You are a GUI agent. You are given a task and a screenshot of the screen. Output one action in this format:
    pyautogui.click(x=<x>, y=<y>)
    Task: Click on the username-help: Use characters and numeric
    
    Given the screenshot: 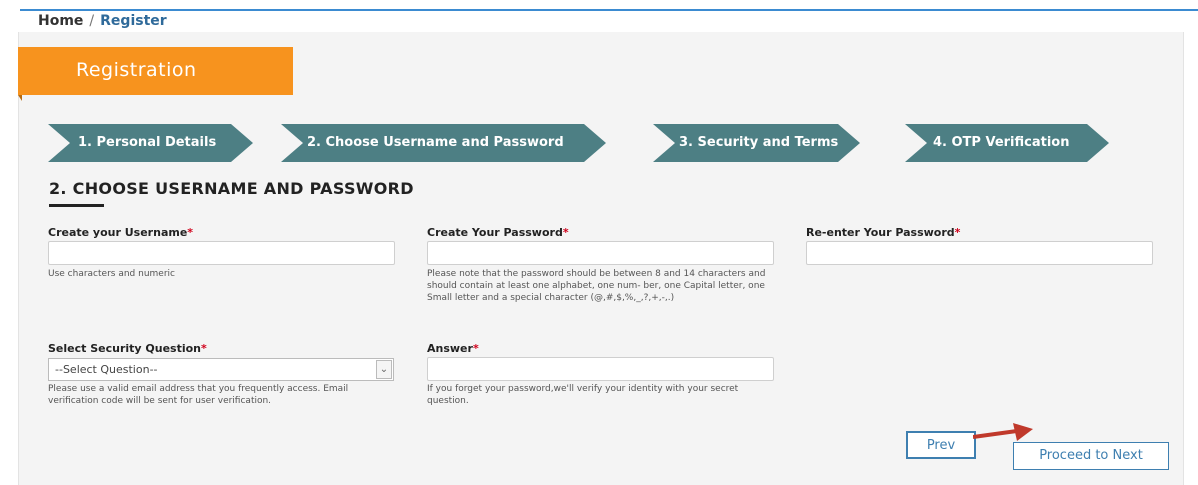 What is the action you would take?
    pyautogui.click(x=111, y=274)
    